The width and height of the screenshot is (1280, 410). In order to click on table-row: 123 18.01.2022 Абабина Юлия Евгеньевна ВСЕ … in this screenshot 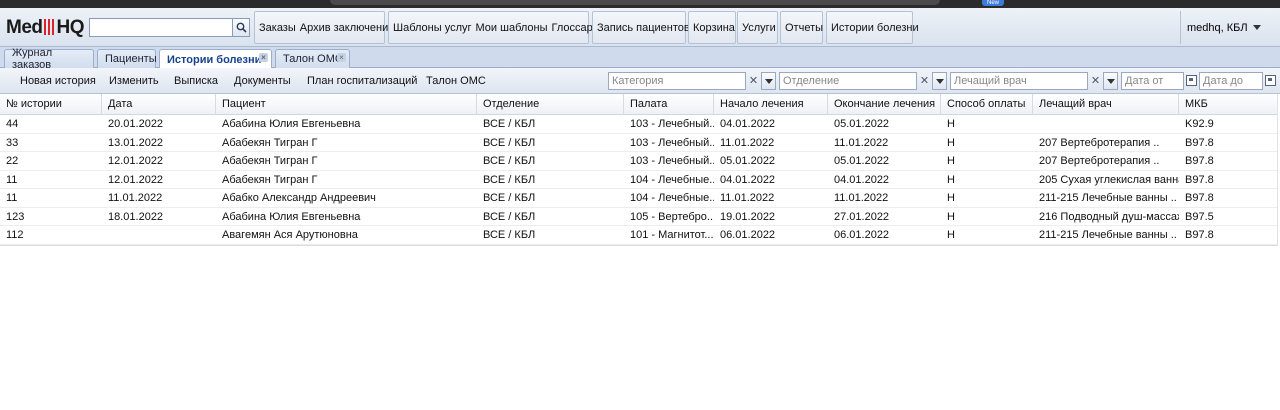, I will do `click(639, 217)`.